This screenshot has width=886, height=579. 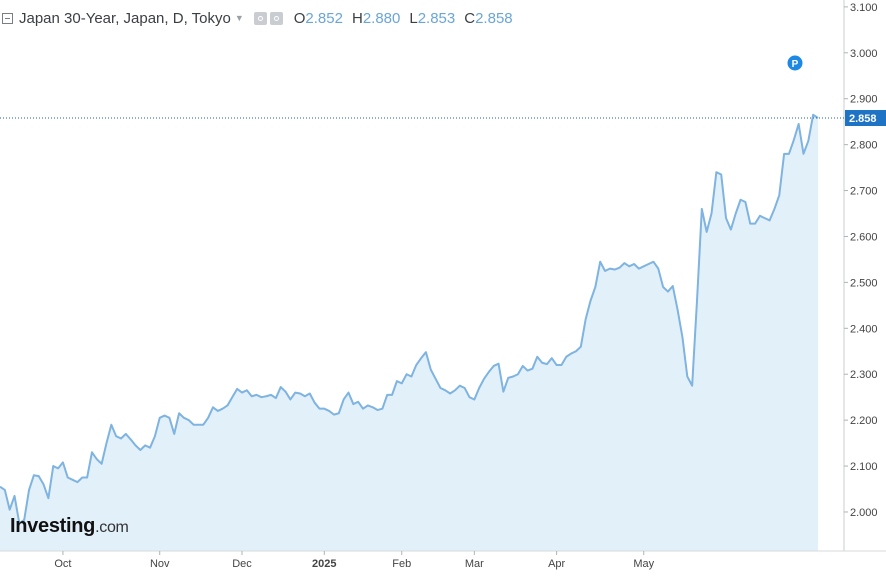 I want to click on y-tick-label: 2.600, so click(x=864, y=237).